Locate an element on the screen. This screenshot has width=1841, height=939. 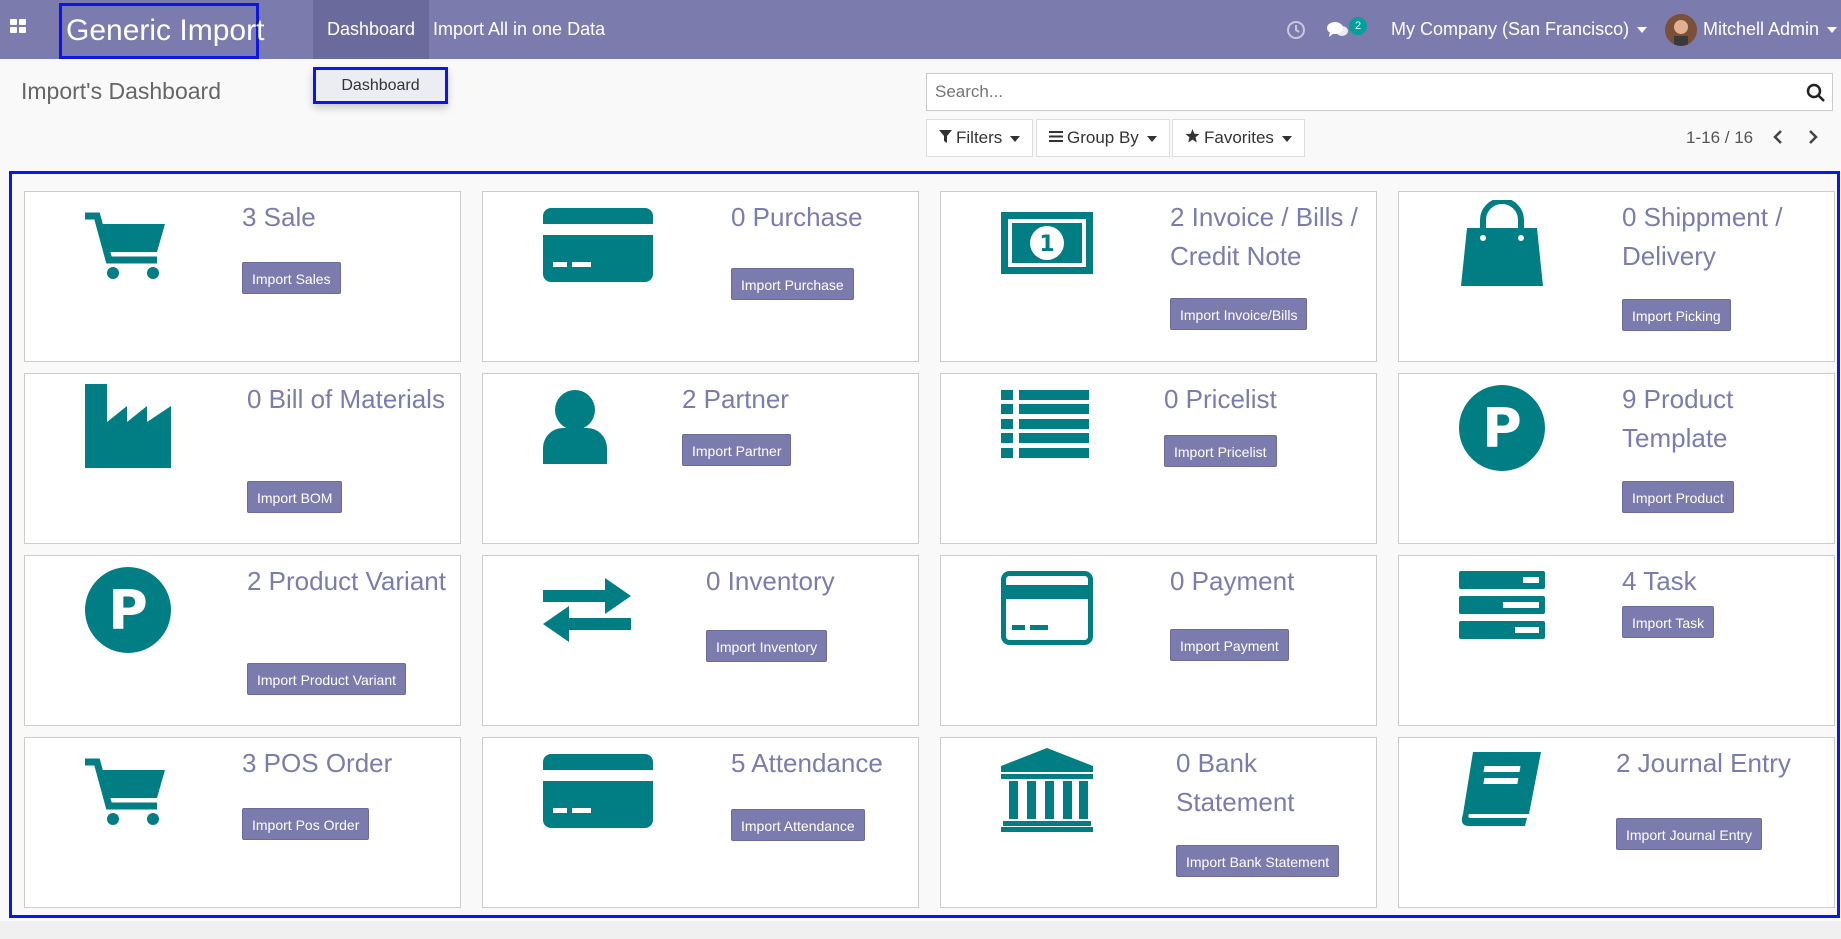
import-pos-order-button: Import Pos Order is located at coordinates (306, 824).